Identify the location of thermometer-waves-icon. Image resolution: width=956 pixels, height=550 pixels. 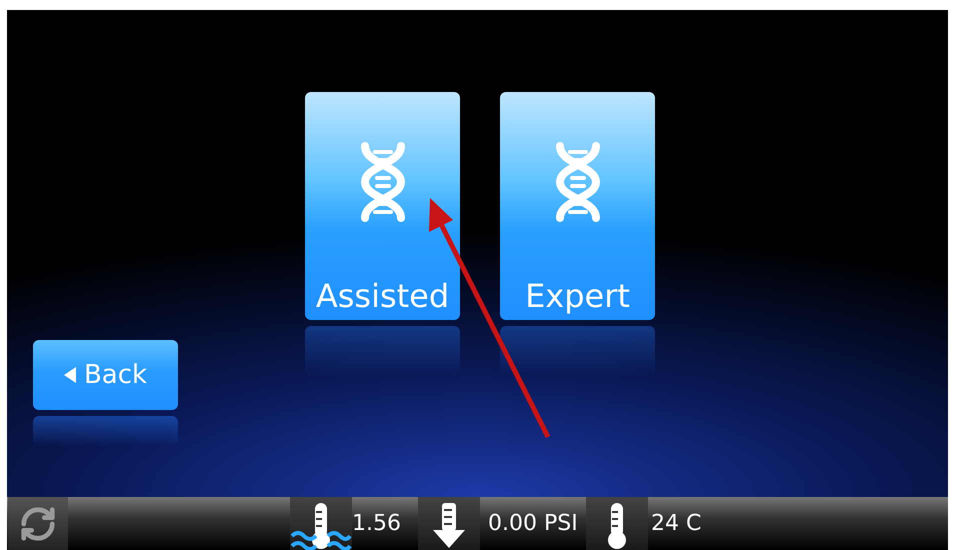
(321, 525).